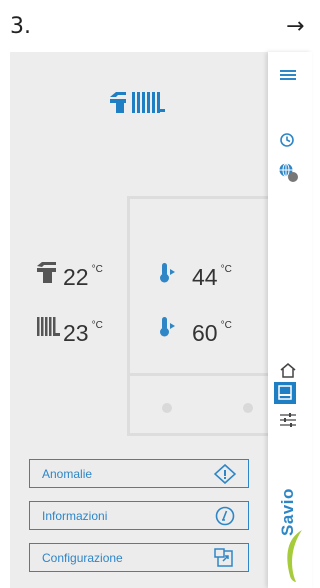 The image size is (320, 588). Describe the element at coordinates (67, 473) in the screenshot. I see `anomalies-label: Anomalie` at that location.